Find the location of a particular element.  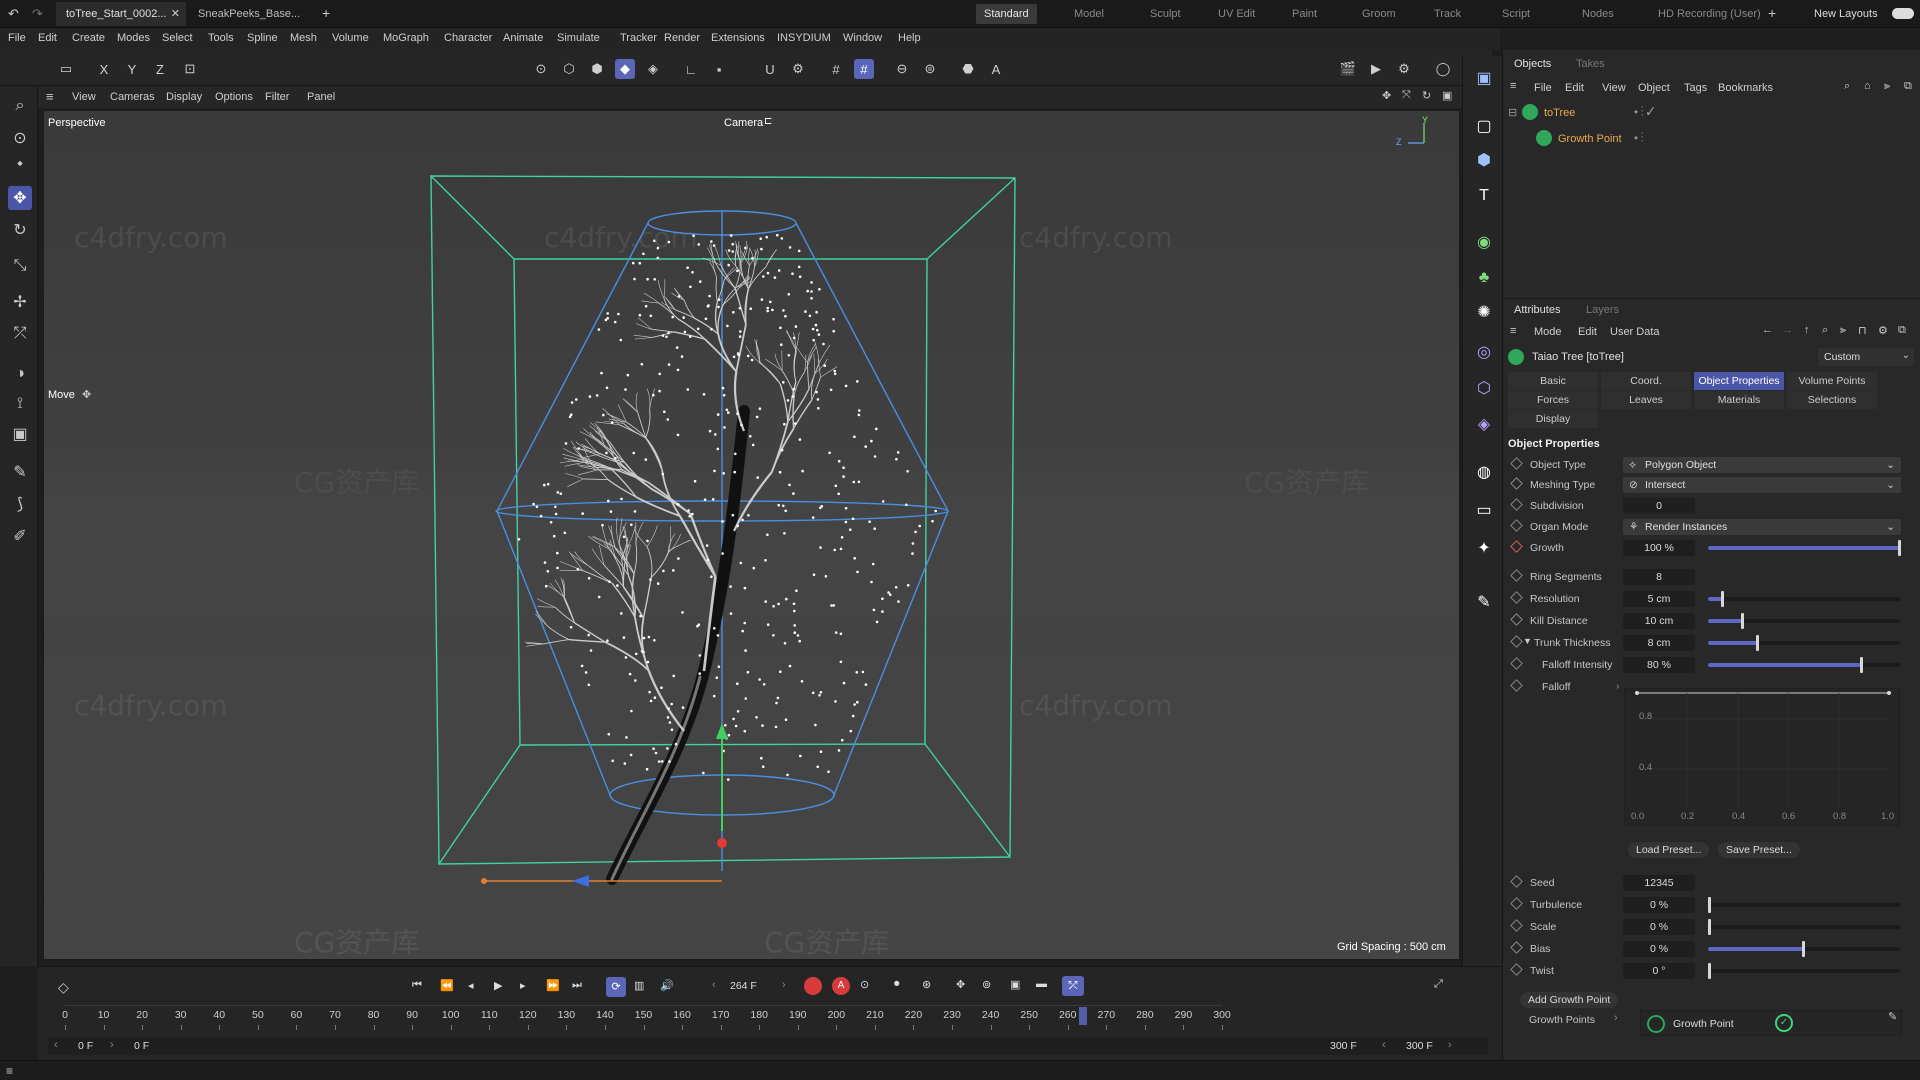

chevron-right-icon: › is located at coordinates (1618, 686).